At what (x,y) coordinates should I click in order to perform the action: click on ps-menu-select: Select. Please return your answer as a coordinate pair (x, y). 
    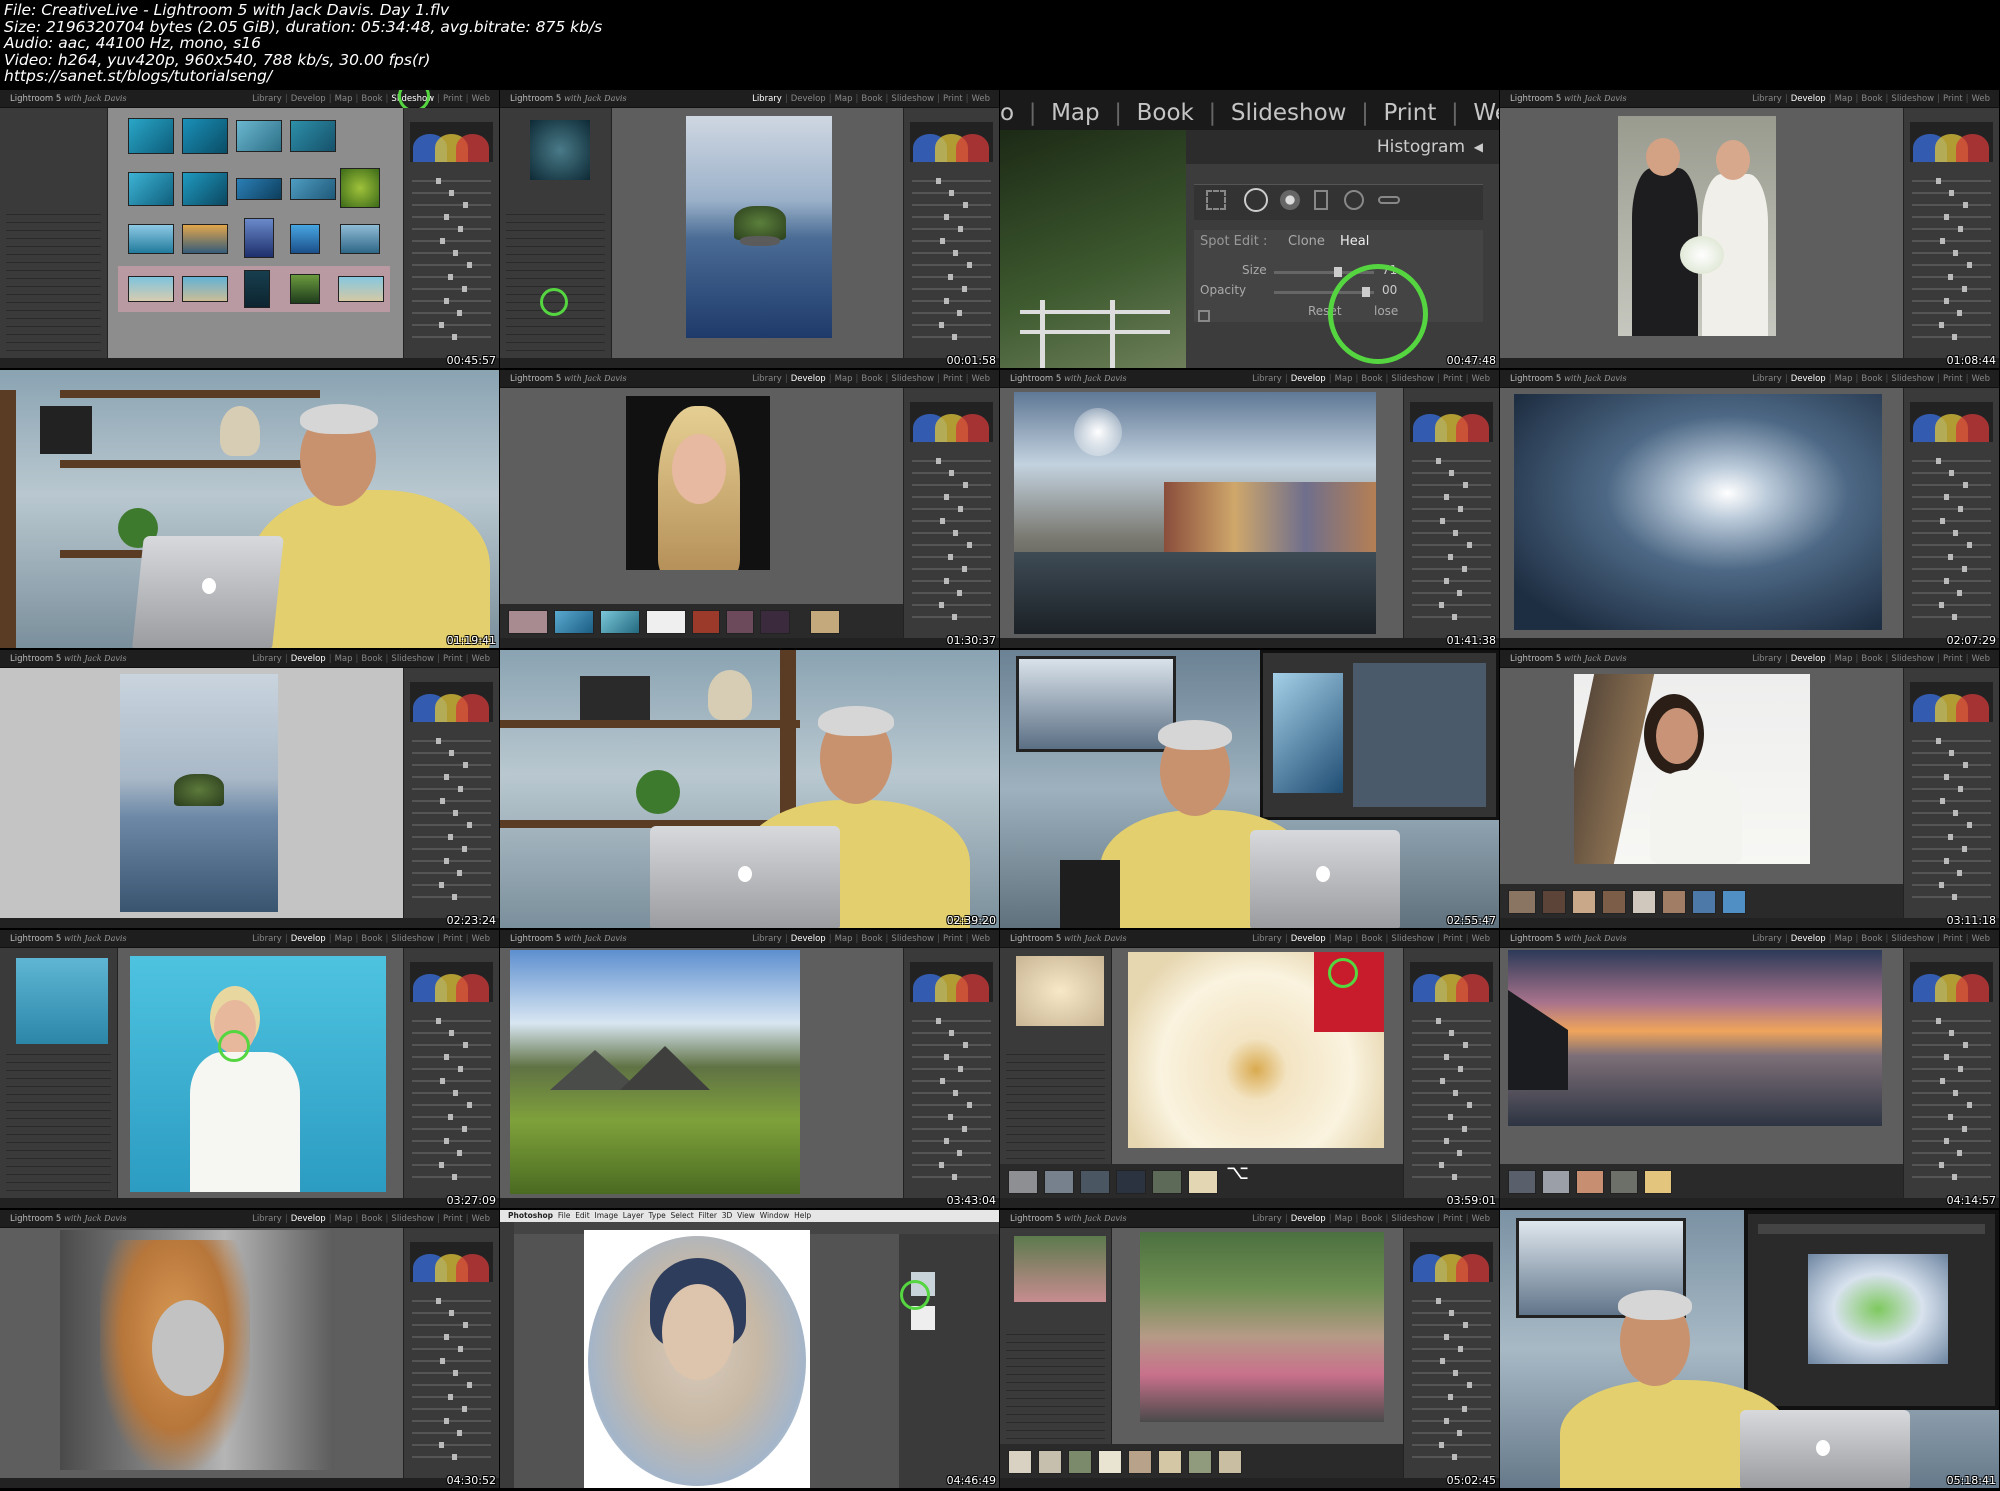
    Looking at the image, I should click on (682, 1215).